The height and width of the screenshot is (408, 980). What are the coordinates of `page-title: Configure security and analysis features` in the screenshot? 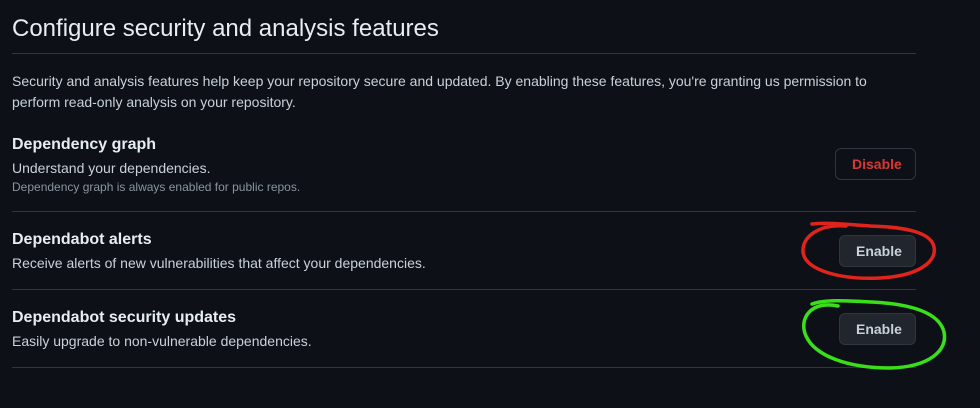 It's located at (464, 27).